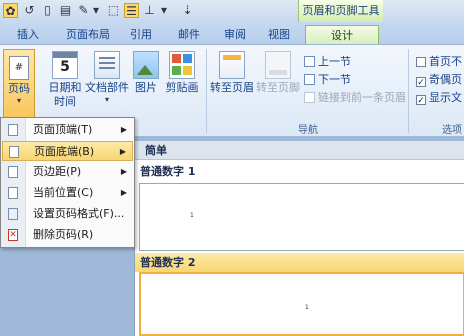 This screenshot has height=336, width=464. I want to click on next-section-button: 下一节, so click(327, 79).